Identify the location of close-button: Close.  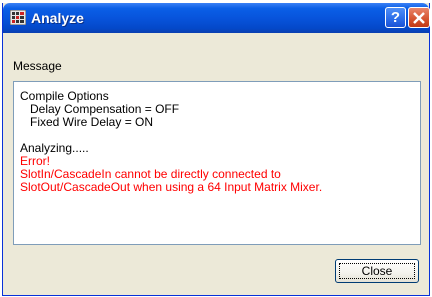
(377, 271).